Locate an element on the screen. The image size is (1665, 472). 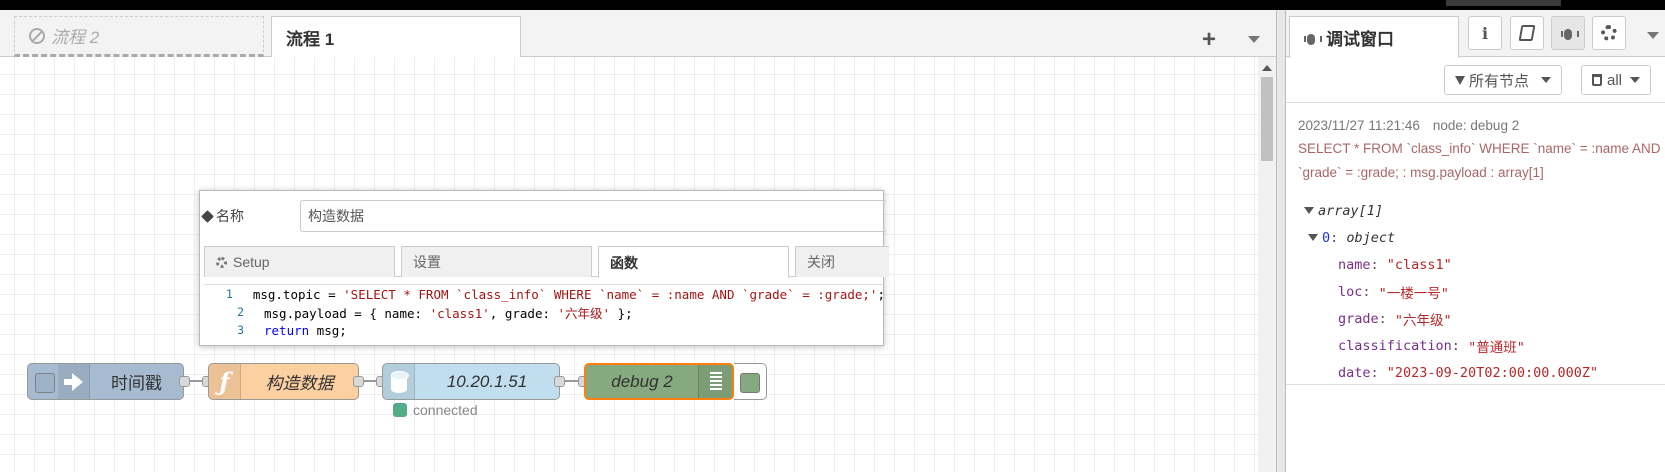
message-node: node: debug 2 is located at coordinates (1476, 125).